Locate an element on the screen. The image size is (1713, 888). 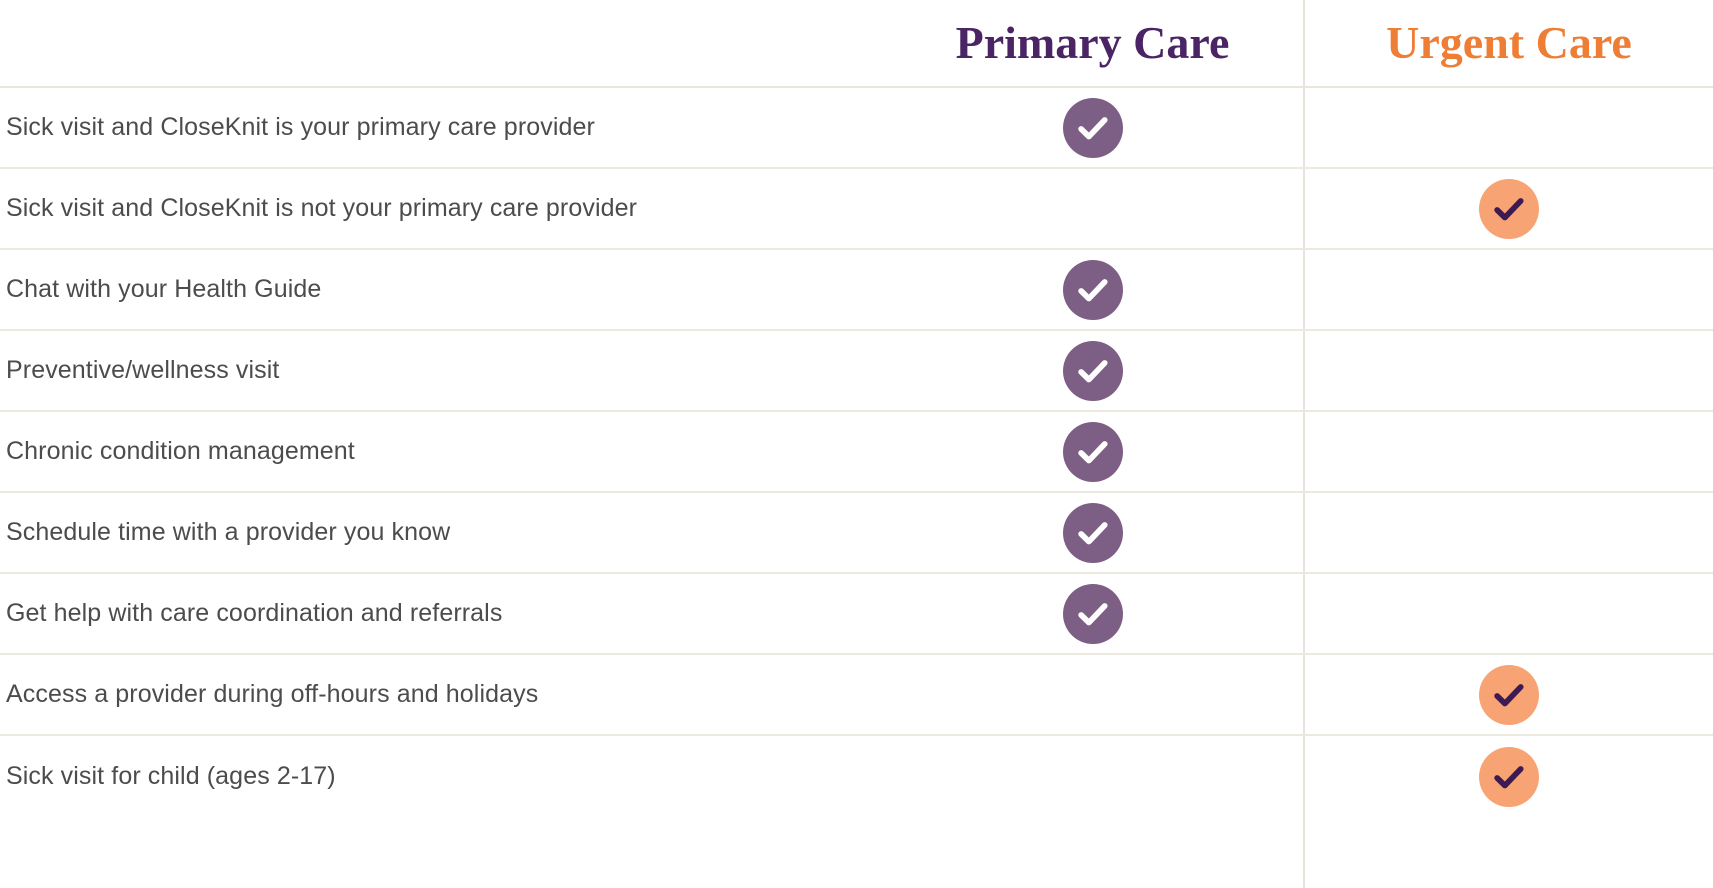
feature-label: Chat with your Health Guide is located at coordinates (164, 289).